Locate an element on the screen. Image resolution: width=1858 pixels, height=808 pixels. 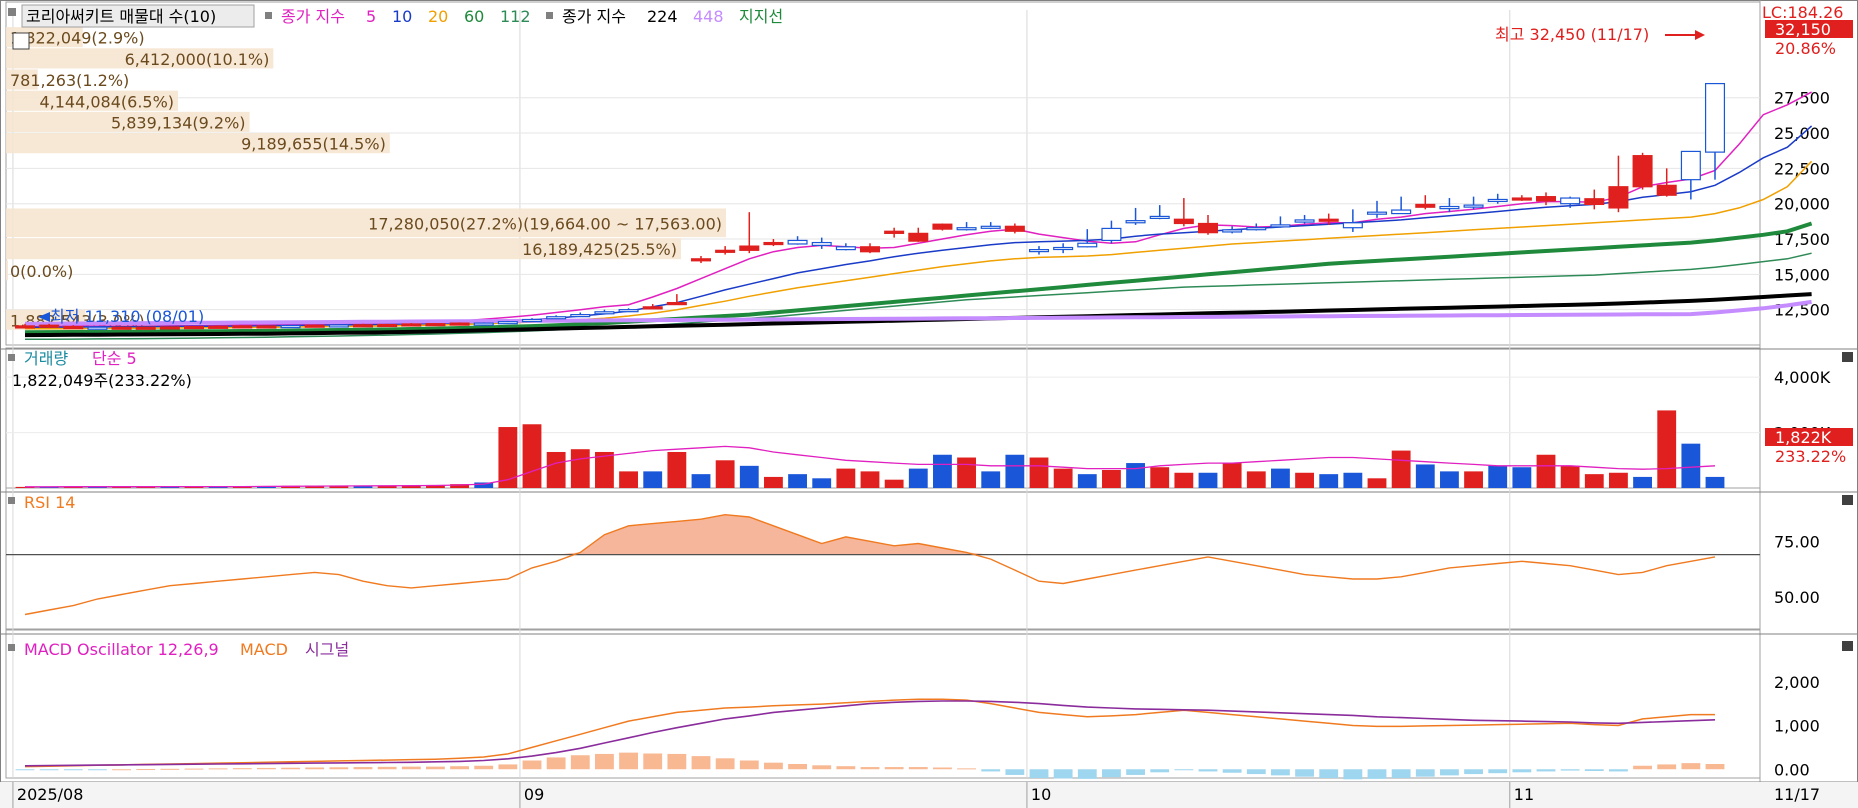
x-tick-label: 09 is located at coordinates (534, 794).